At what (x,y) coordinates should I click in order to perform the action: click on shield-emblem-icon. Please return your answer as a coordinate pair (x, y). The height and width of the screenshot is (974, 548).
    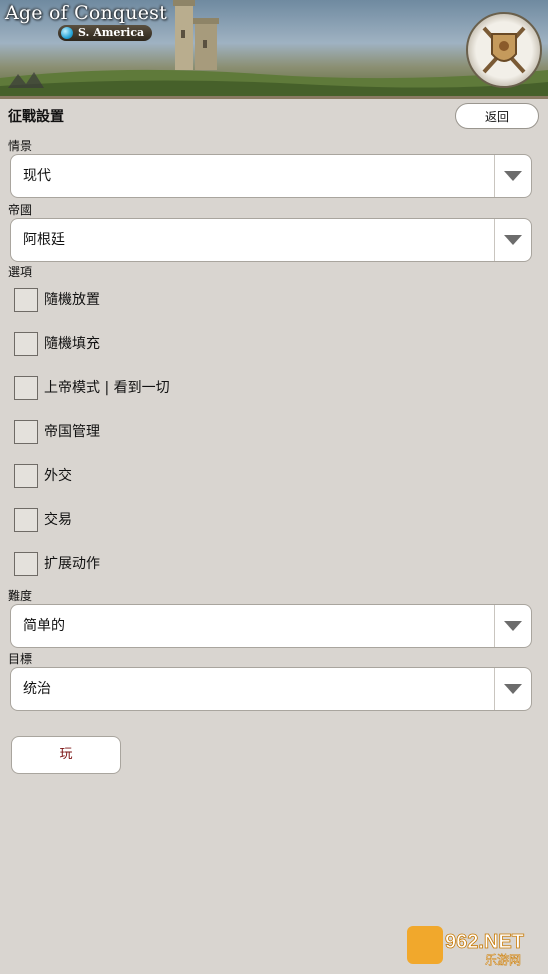
    Looking at the image, I should click on (504, 50).